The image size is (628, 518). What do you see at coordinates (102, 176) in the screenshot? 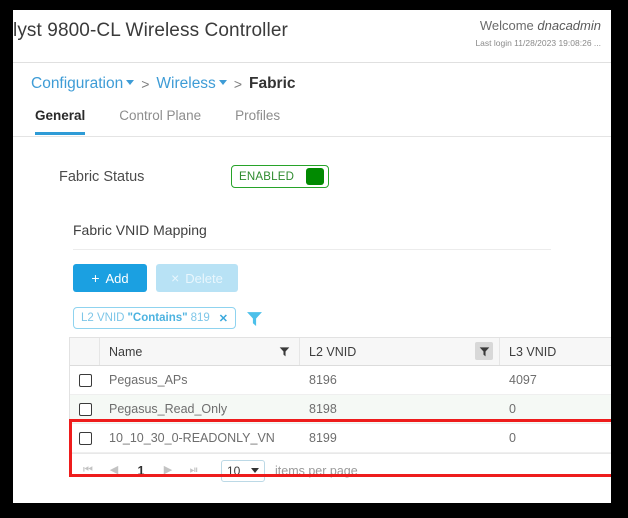
I see `fabric-status-label: Fabric Status` at bounding box center [102, 176].